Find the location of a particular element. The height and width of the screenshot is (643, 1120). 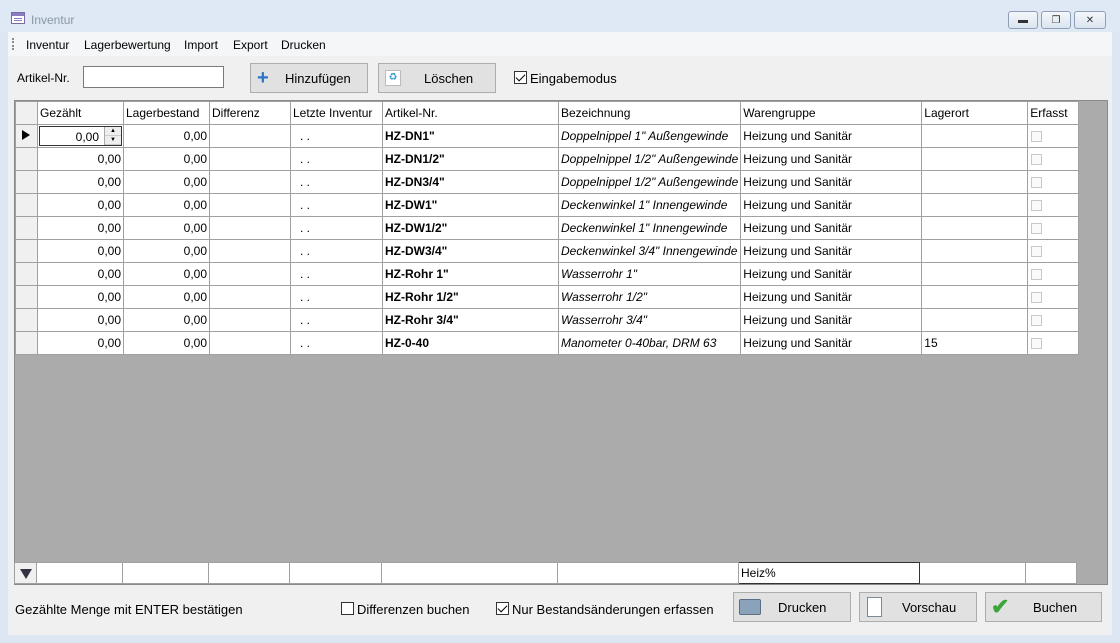

header-letzte-inventur: Letzte Inventur is located at coordinates (336, 113).